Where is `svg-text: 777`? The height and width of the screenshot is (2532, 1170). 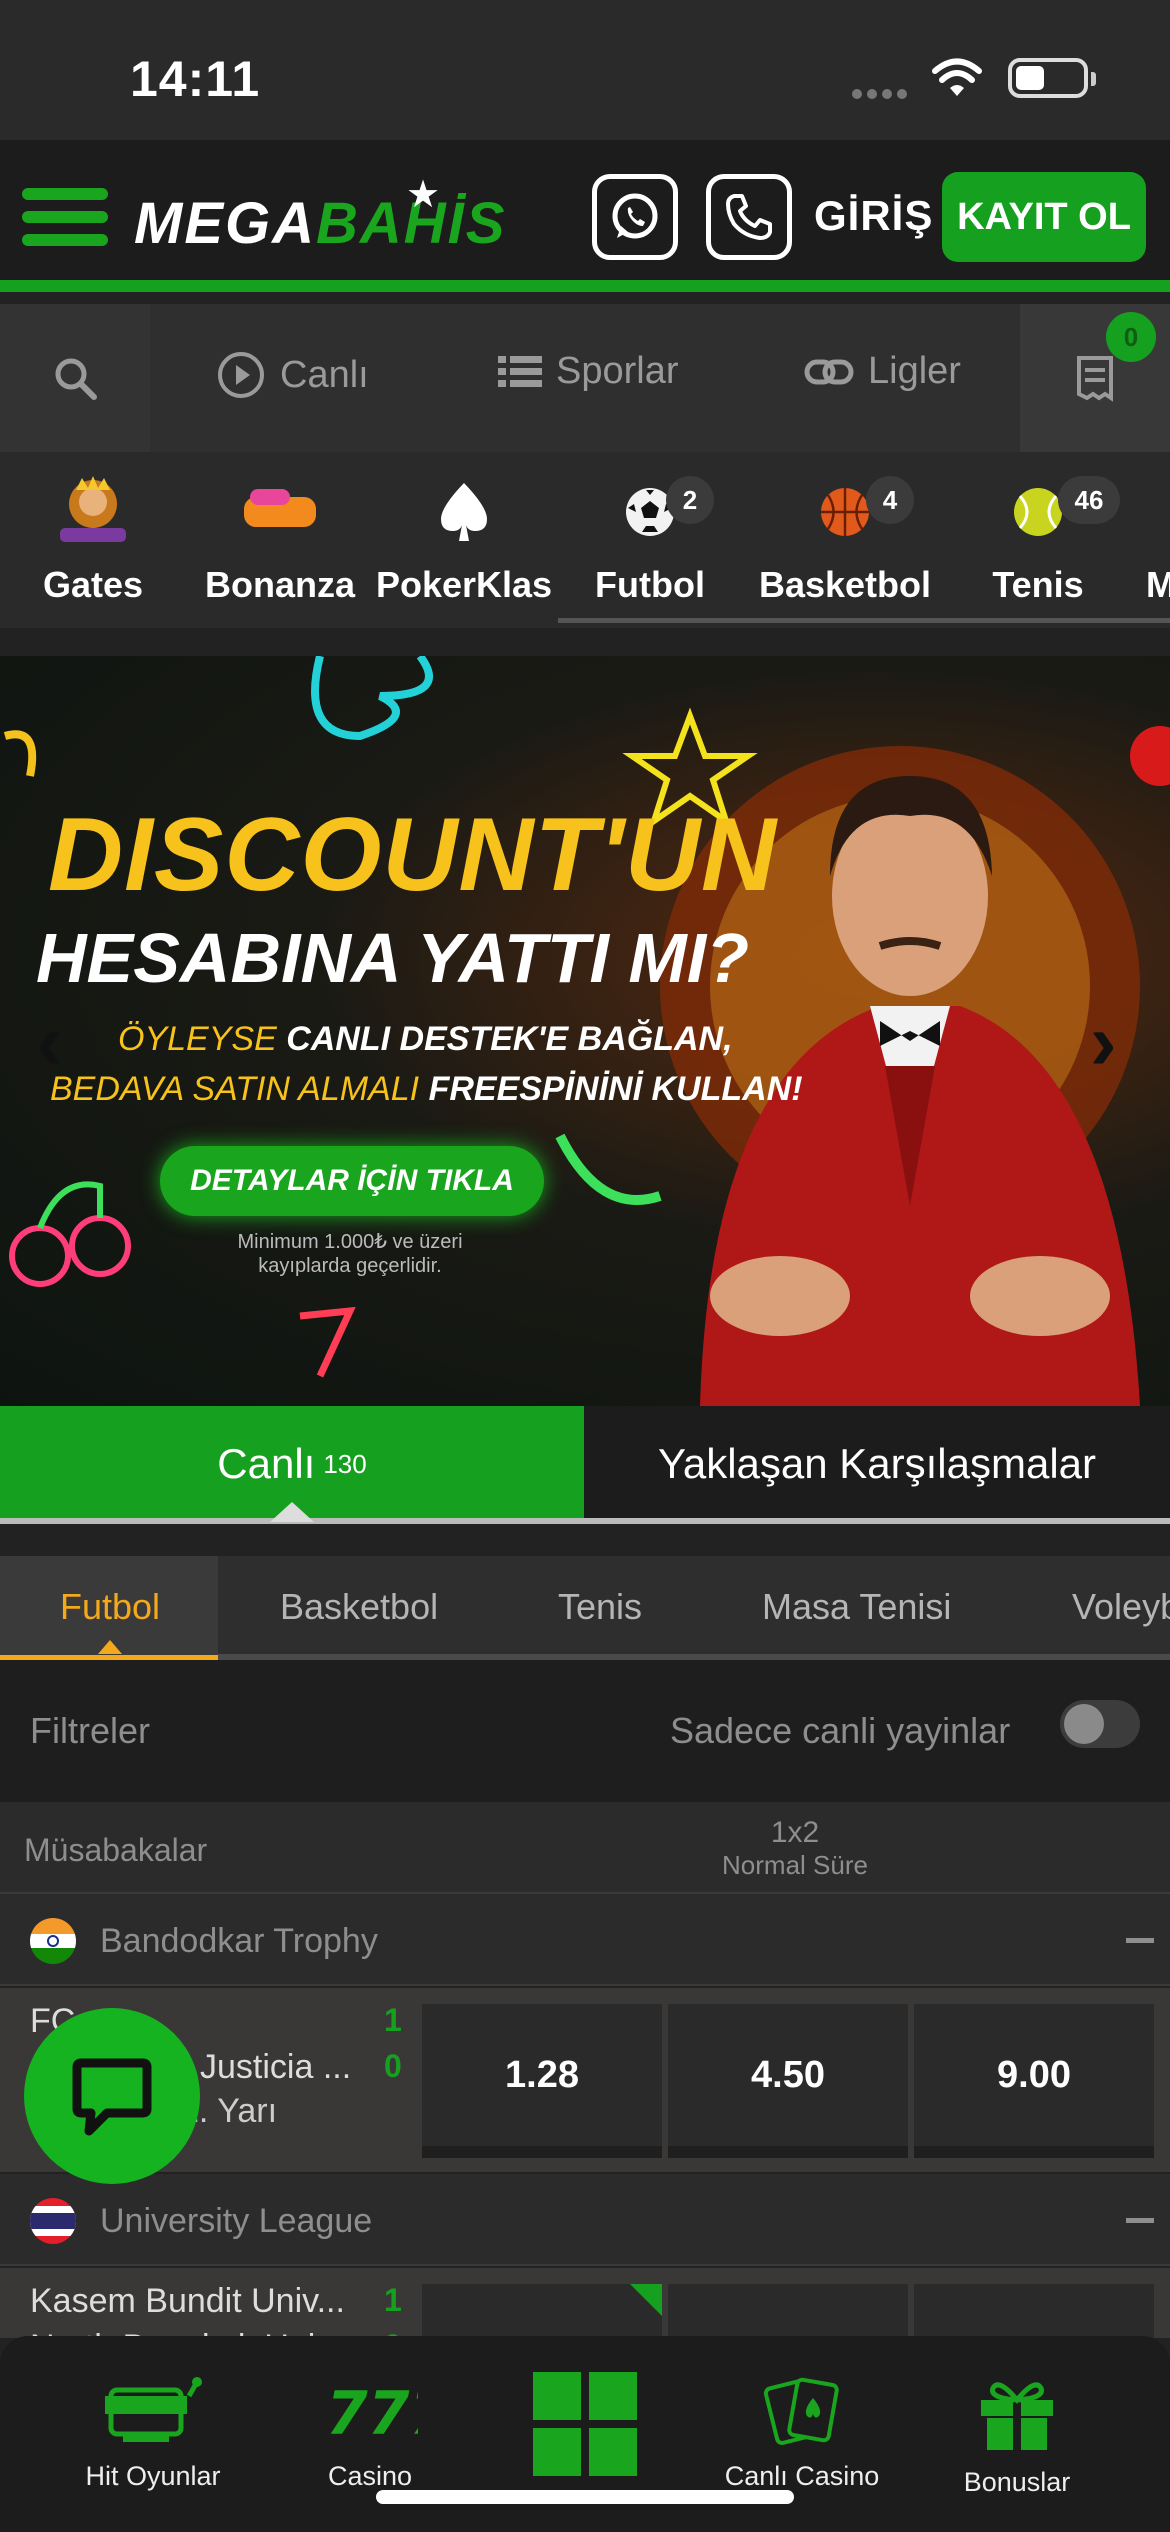
svg-text: 777 is located at coordinates (372, 2412).